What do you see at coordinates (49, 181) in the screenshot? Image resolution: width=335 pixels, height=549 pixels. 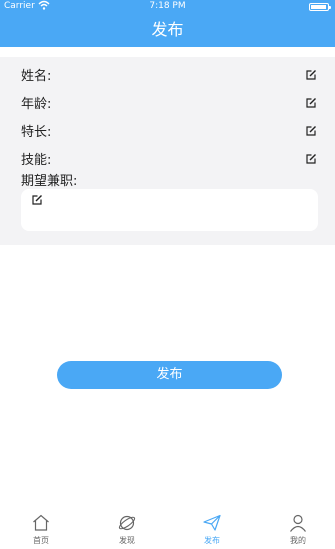 I see `desired-job-label: 期望兼职:` at bounding box center [49, 181].